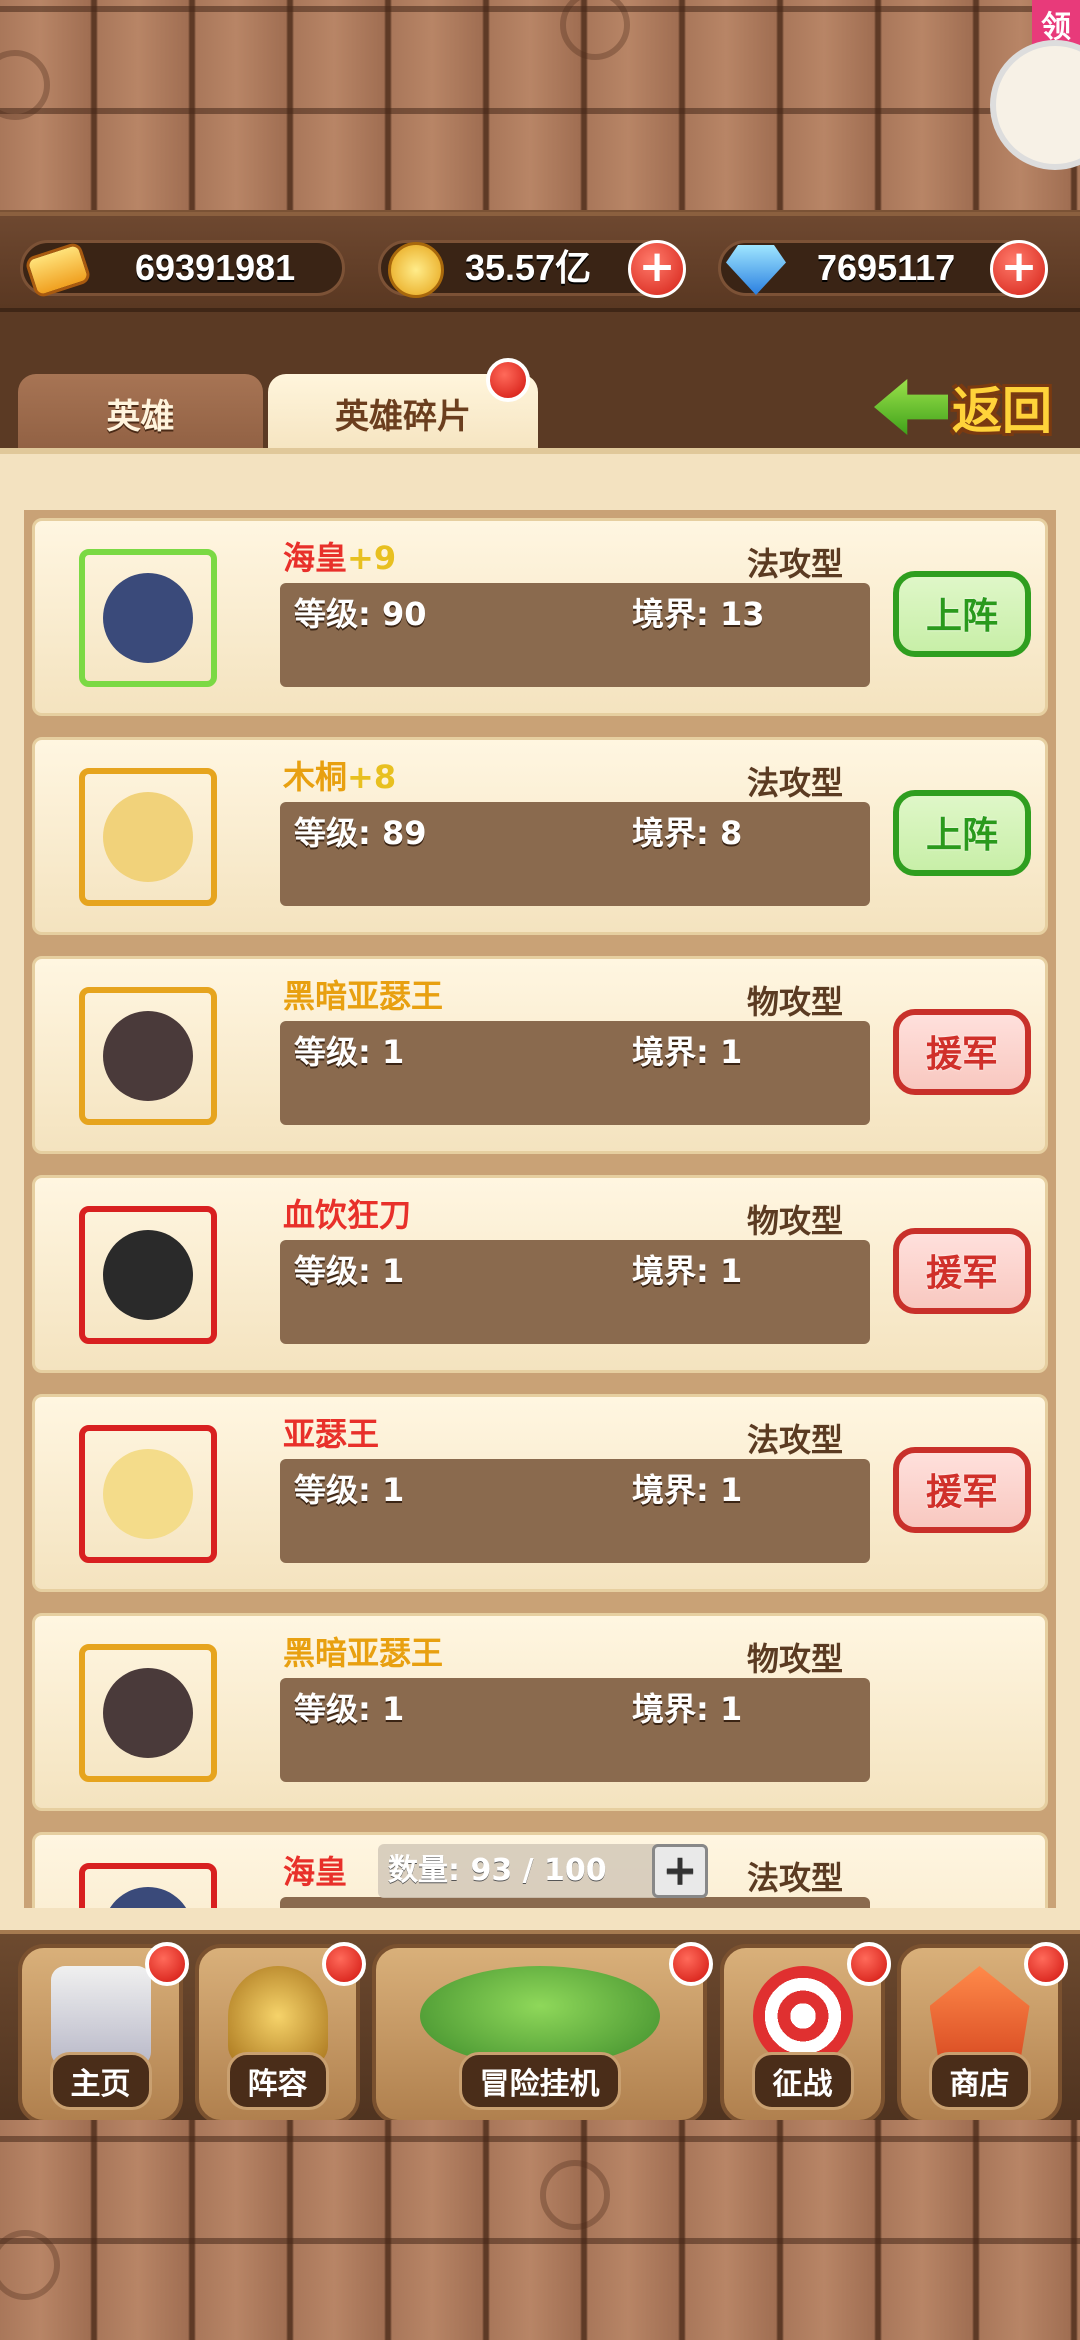 The width and height of the screenshot is (1080, 2340). I want to click on nav-item-0: 主页, so click(103, 2033).